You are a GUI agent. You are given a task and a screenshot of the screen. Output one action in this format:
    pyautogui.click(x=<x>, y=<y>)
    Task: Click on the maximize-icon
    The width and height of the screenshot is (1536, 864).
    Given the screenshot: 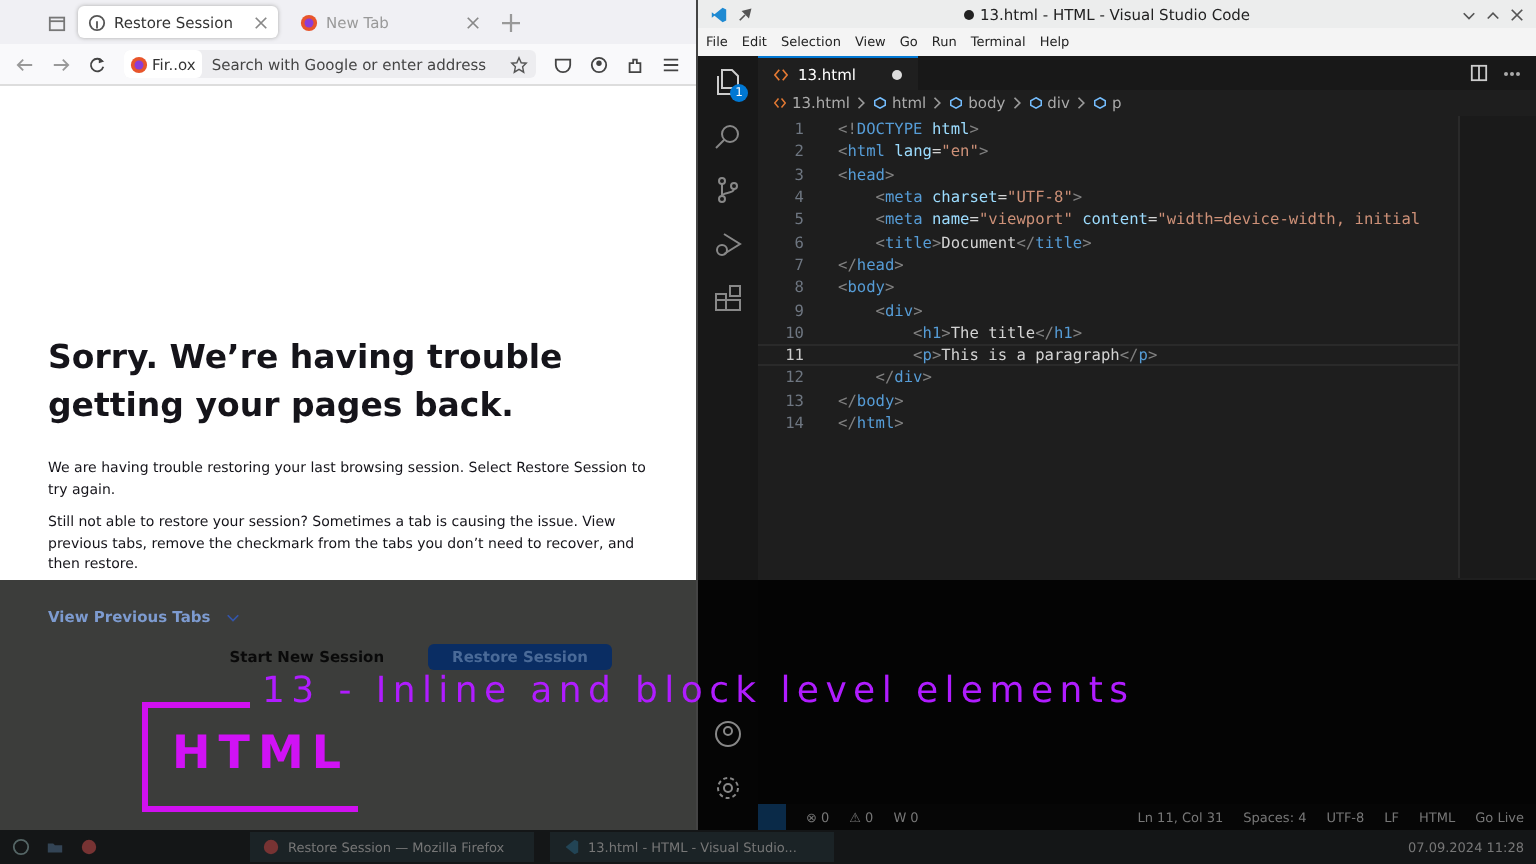 What is the action you would take?
    pyautogui.click(x=1493, y=14)
    